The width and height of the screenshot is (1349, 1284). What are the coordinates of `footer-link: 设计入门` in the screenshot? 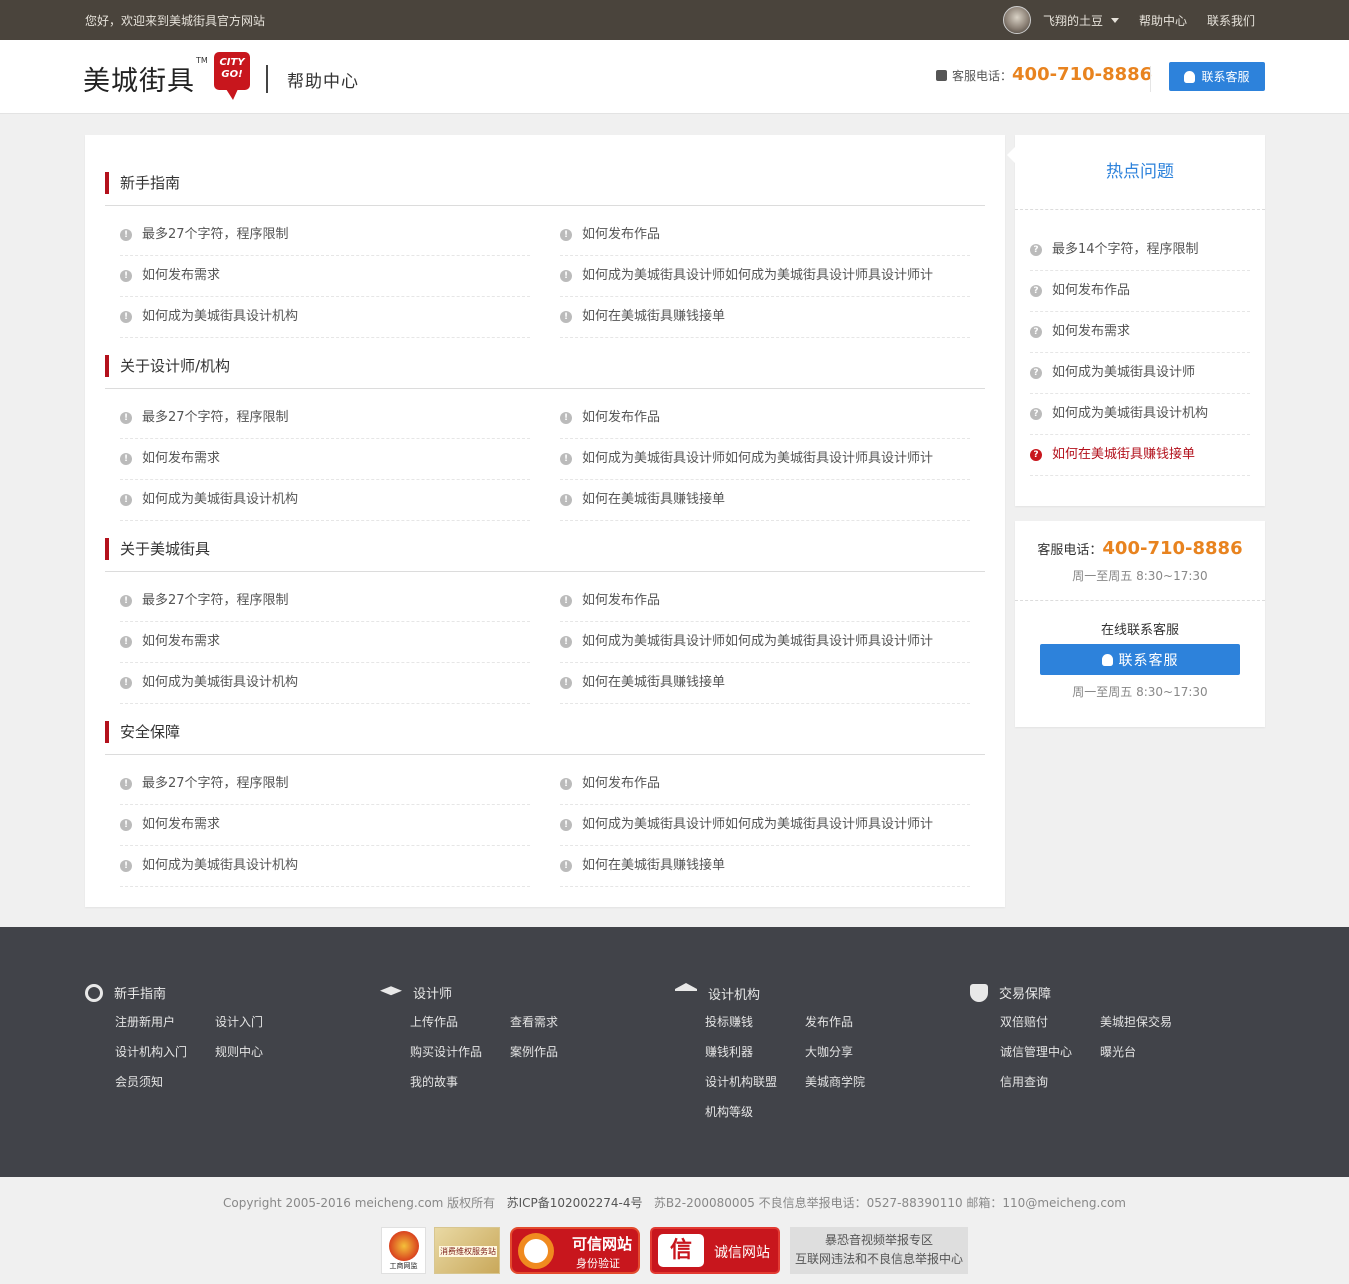 It's located at (239, 1021).